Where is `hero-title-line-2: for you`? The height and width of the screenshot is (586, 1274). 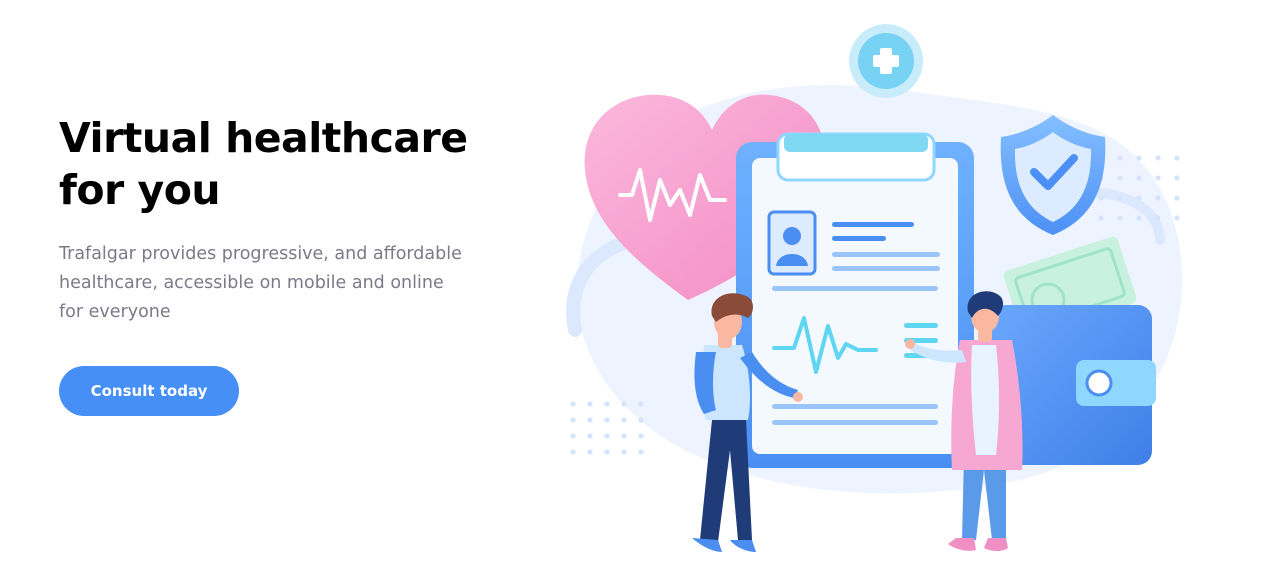
hero-title-line-2: for you is located at coordinates (140, 190).